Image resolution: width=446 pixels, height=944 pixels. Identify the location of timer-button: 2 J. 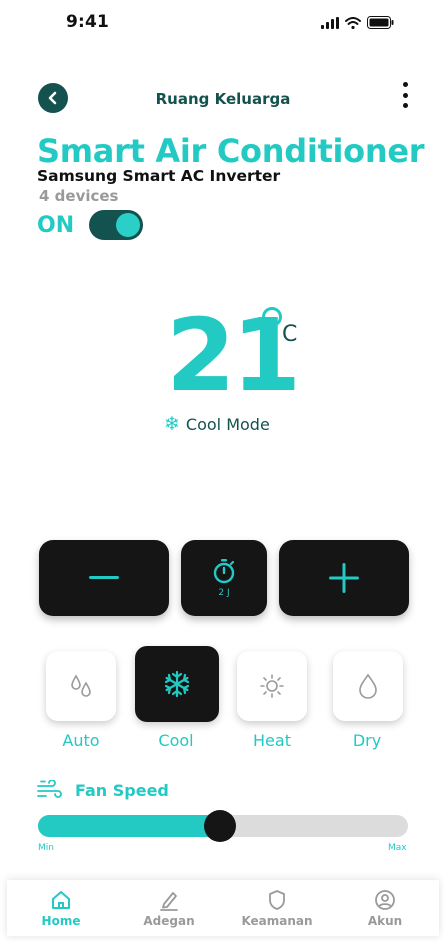
(224, 578).